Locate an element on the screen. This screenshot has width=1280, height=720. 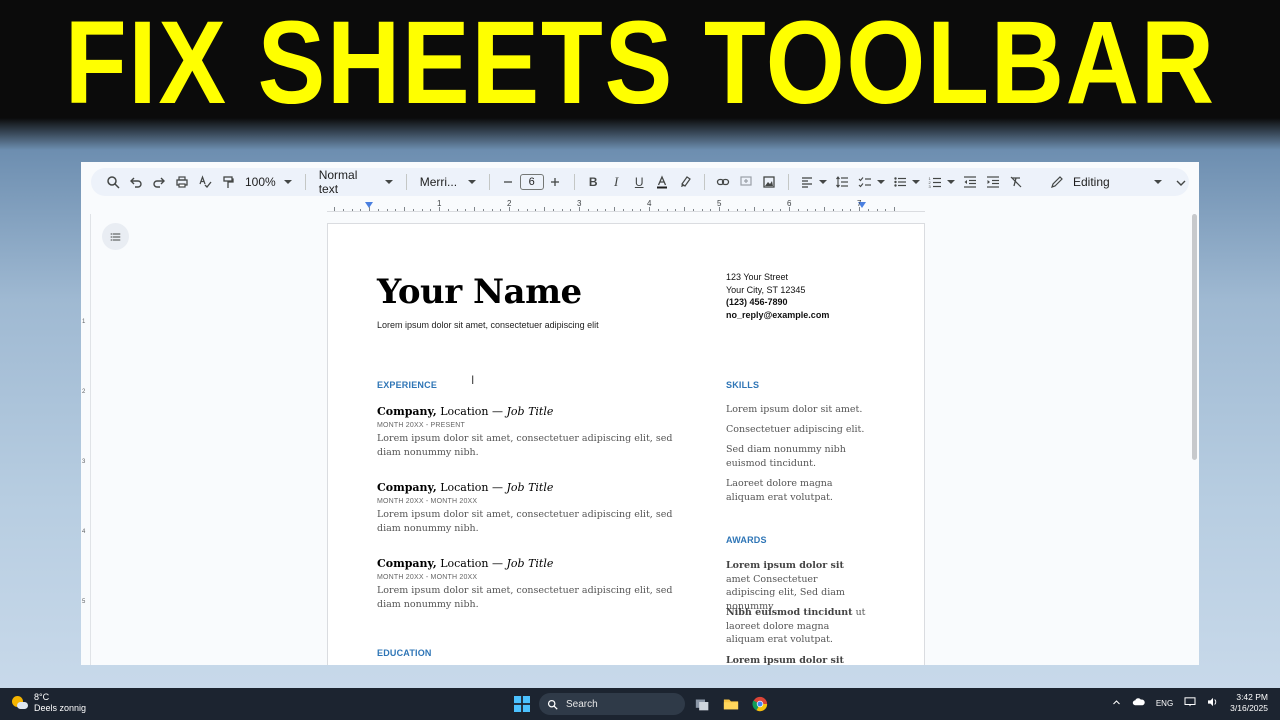
comment-icon is located at coordinates (746, 182).